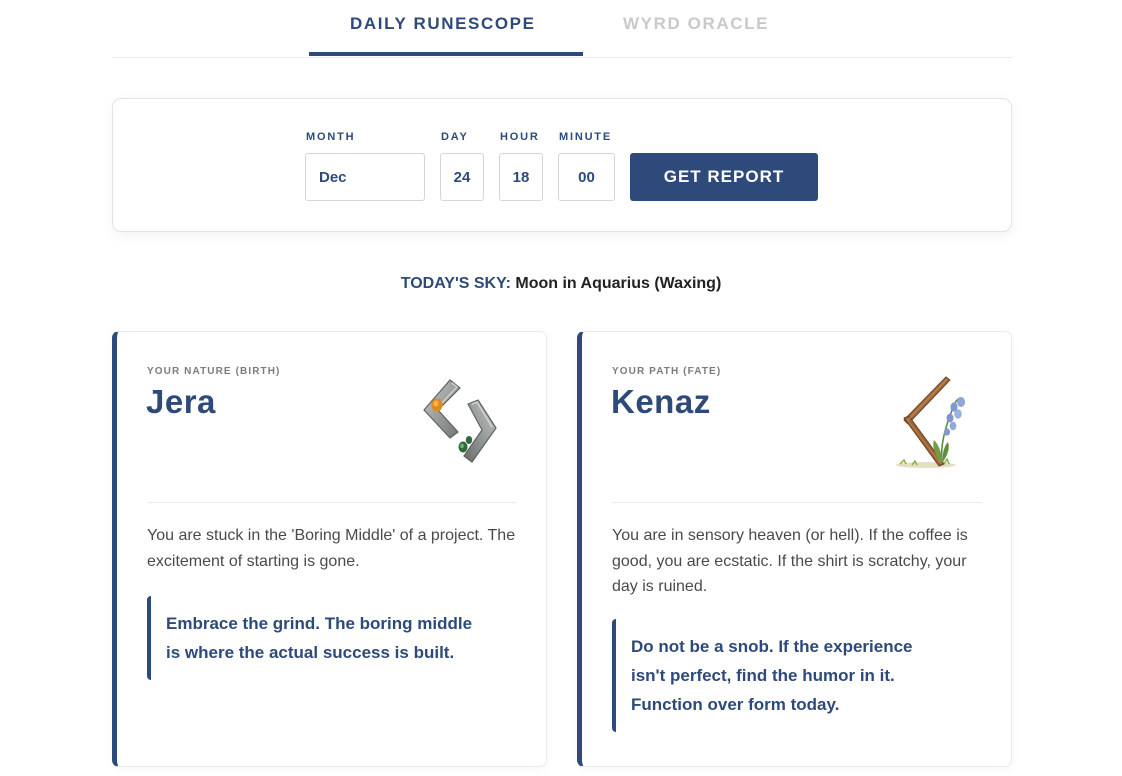  What do you see at coordinates (455, 283) in the screenshot?
I see `sky-label: TODAY'S SKY:` at bounding box center [455, 283].